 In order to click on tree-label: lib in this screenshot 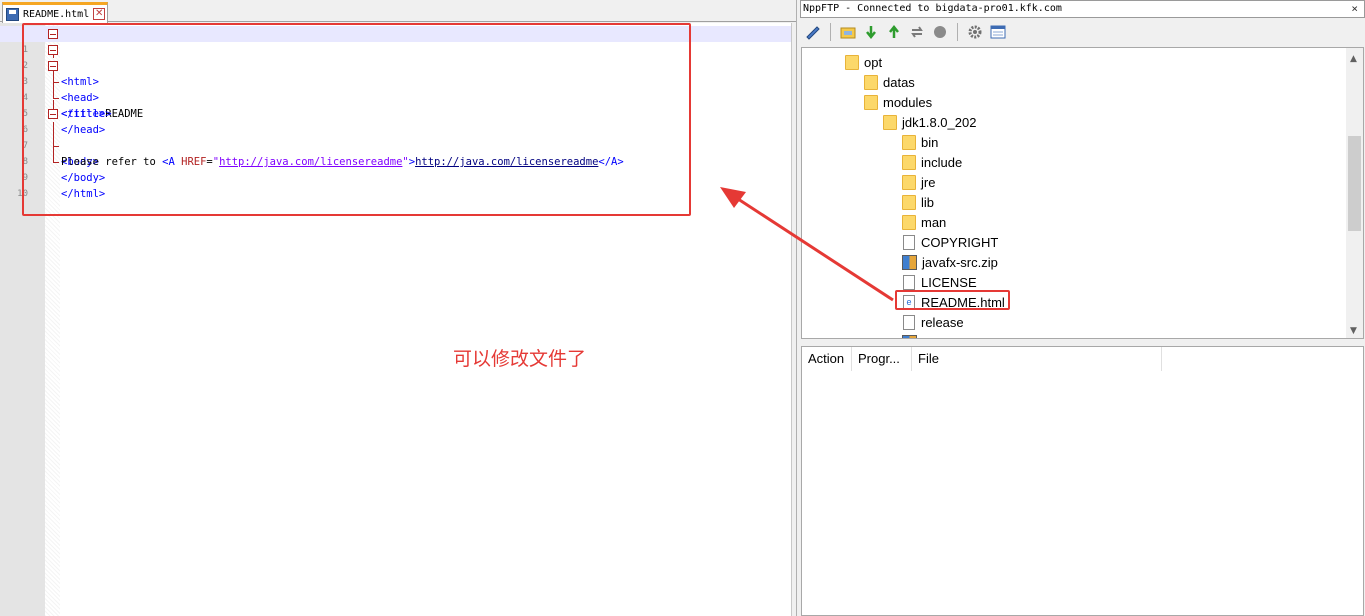, I will do `click(928, 202)`.